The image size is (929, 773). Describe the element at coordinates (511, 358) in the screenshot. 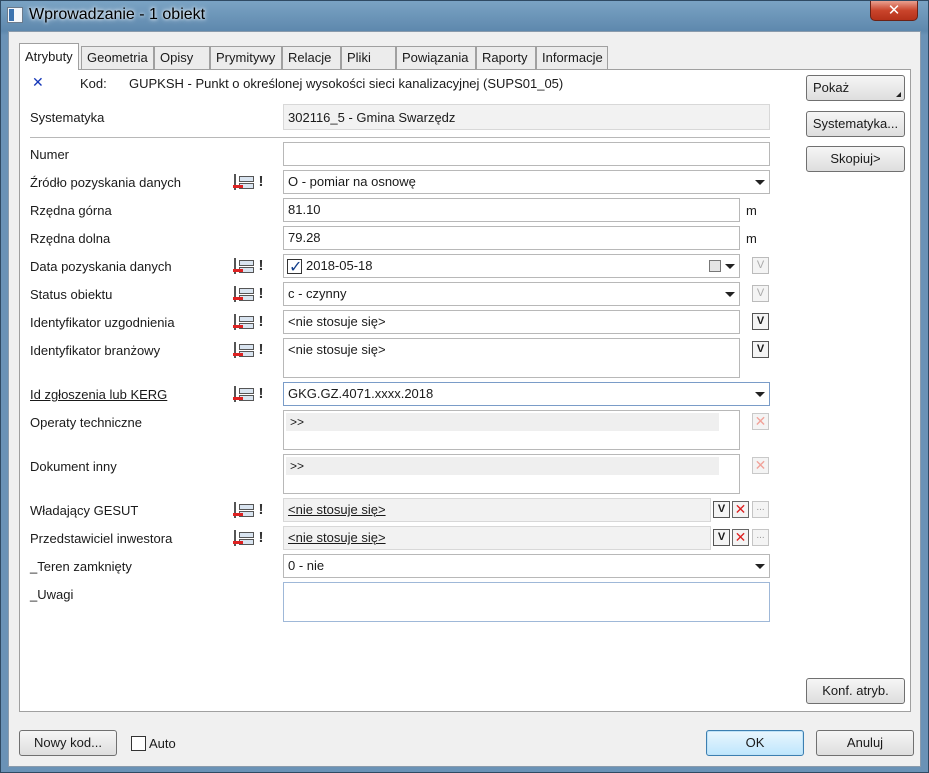

I see `id-branzowy-input: <nie stosuje się>` at that location.